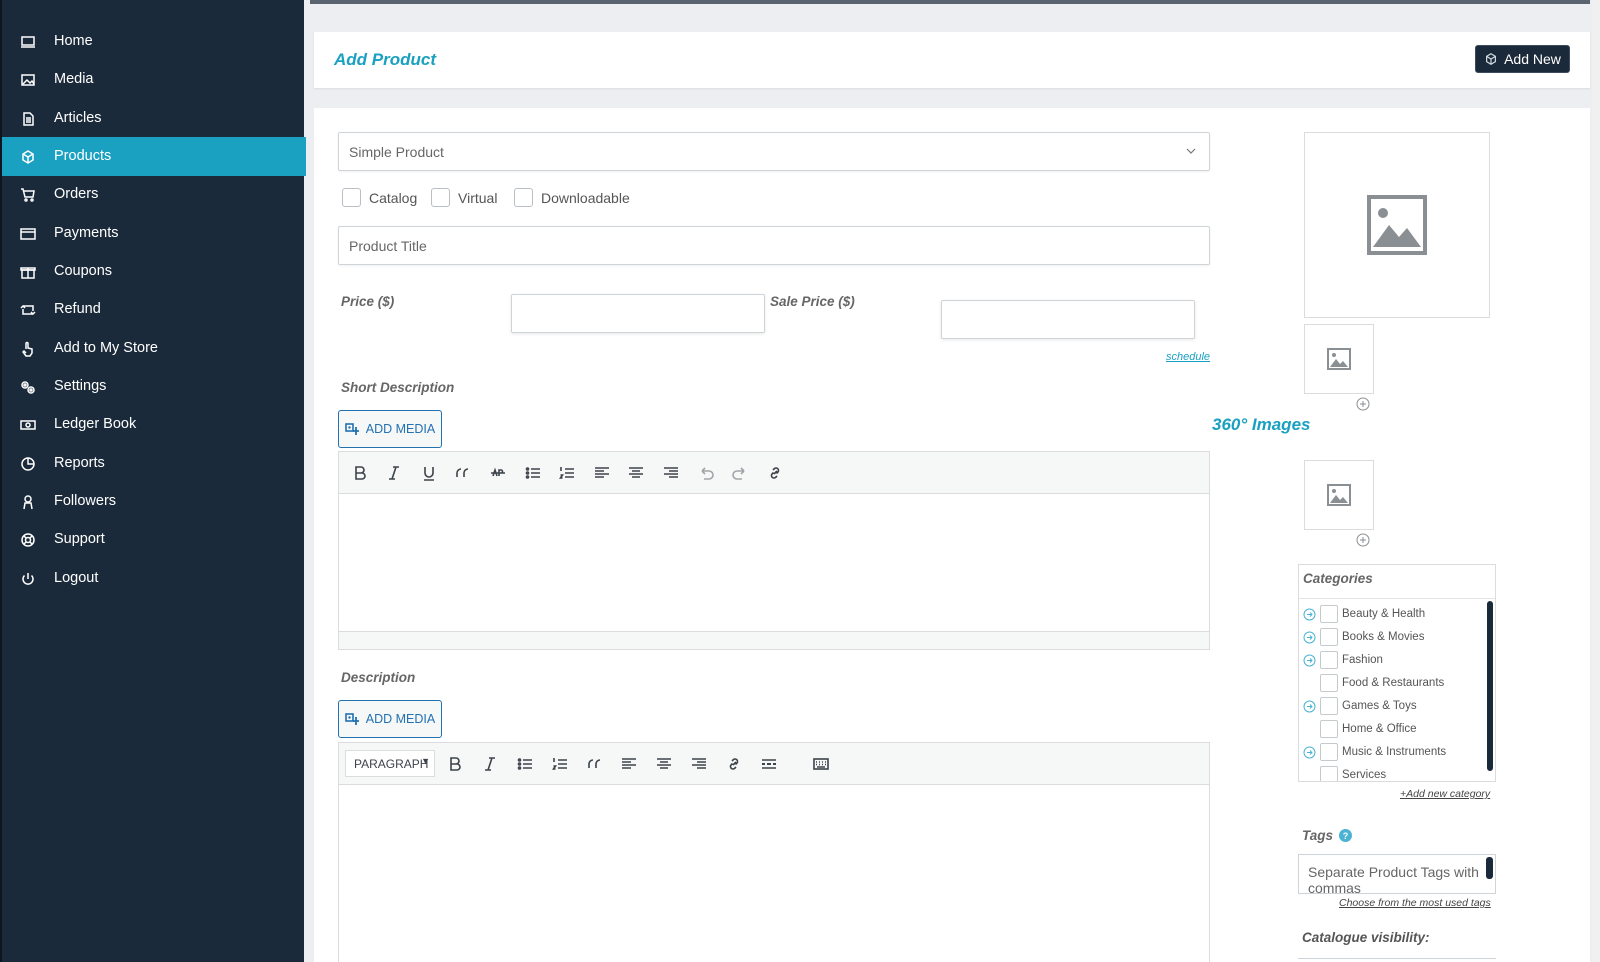 The width and height of the screenshot is (1600, 962). I want to click on product-type-select: Simple Product, so click(774, 151).